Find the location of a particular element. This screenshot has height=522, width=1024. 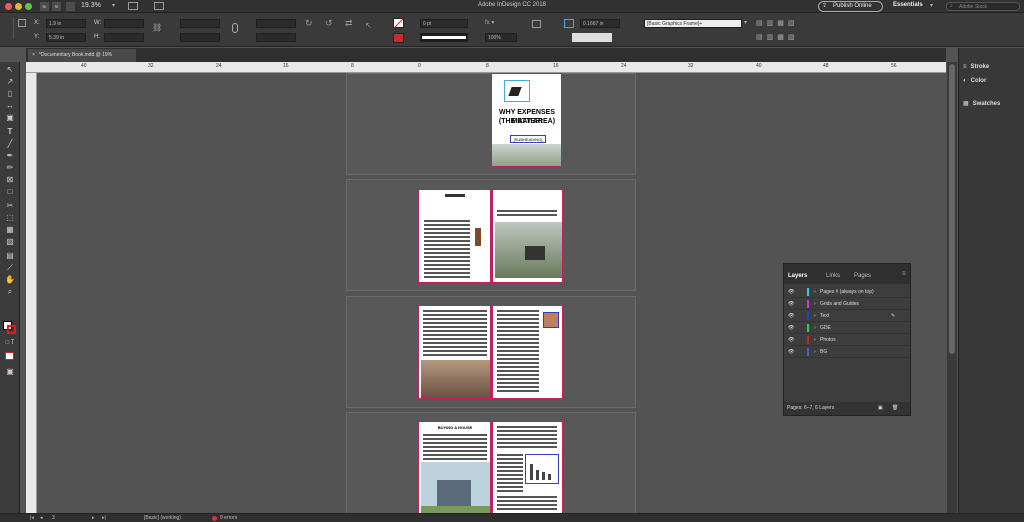

scale-x-field is located at coordinates (200, 23).